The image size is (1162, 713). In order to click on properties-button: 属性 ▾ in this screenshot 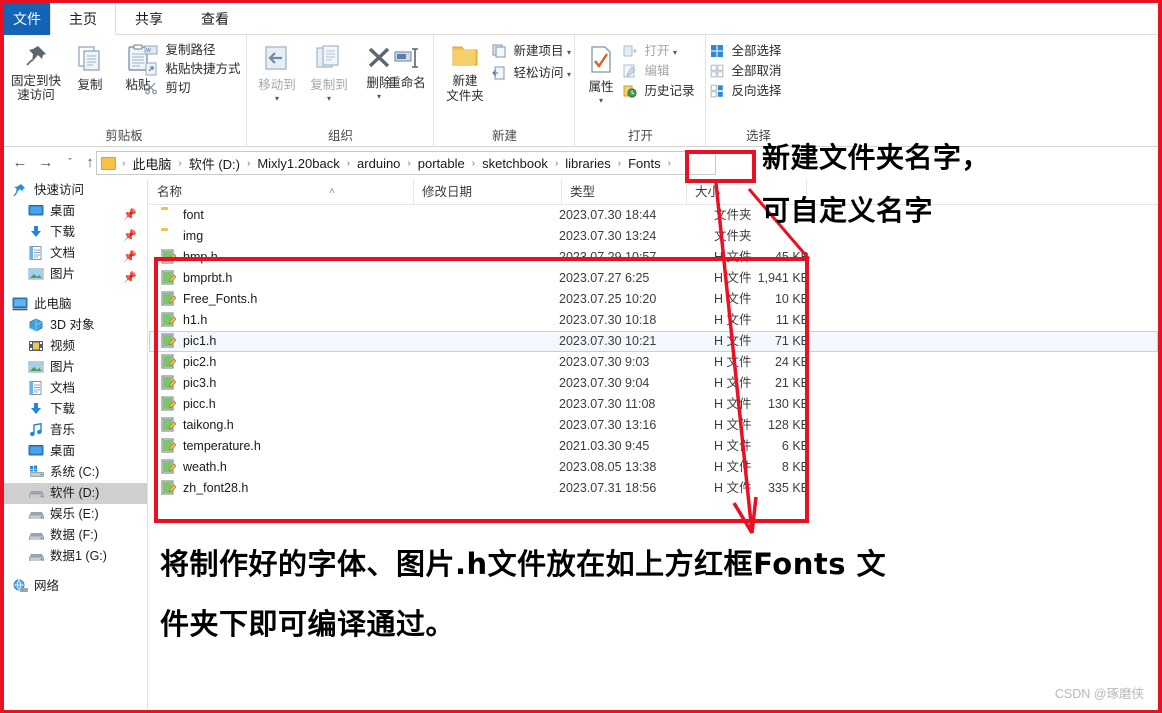, I will do `click(601, 76)`.